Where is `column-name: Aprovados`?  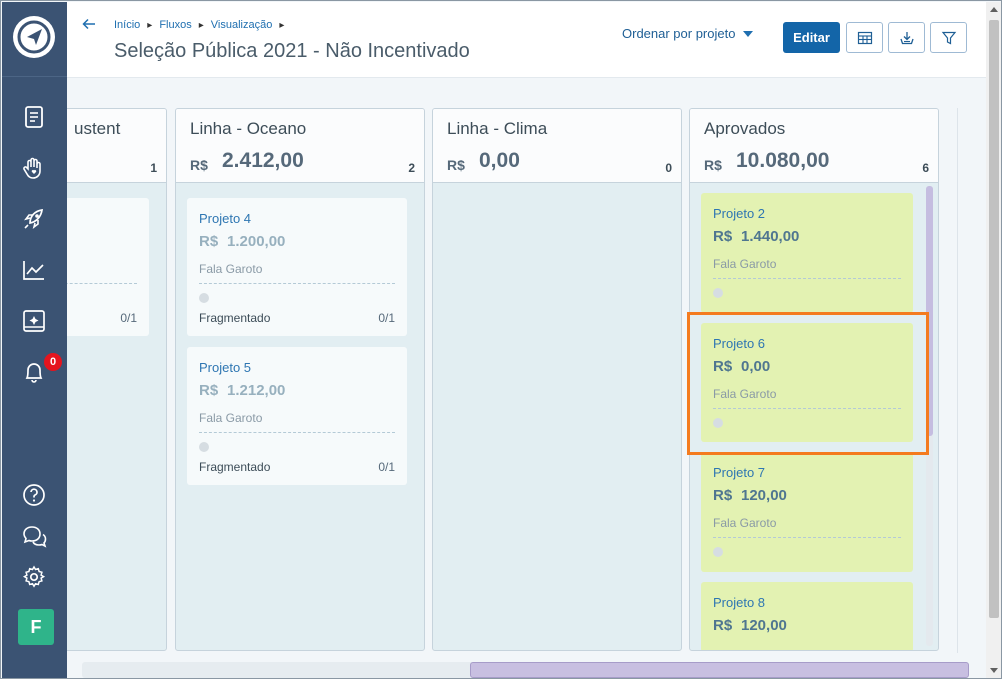 column-name: Aprovados is located at coordinates (745, 128).